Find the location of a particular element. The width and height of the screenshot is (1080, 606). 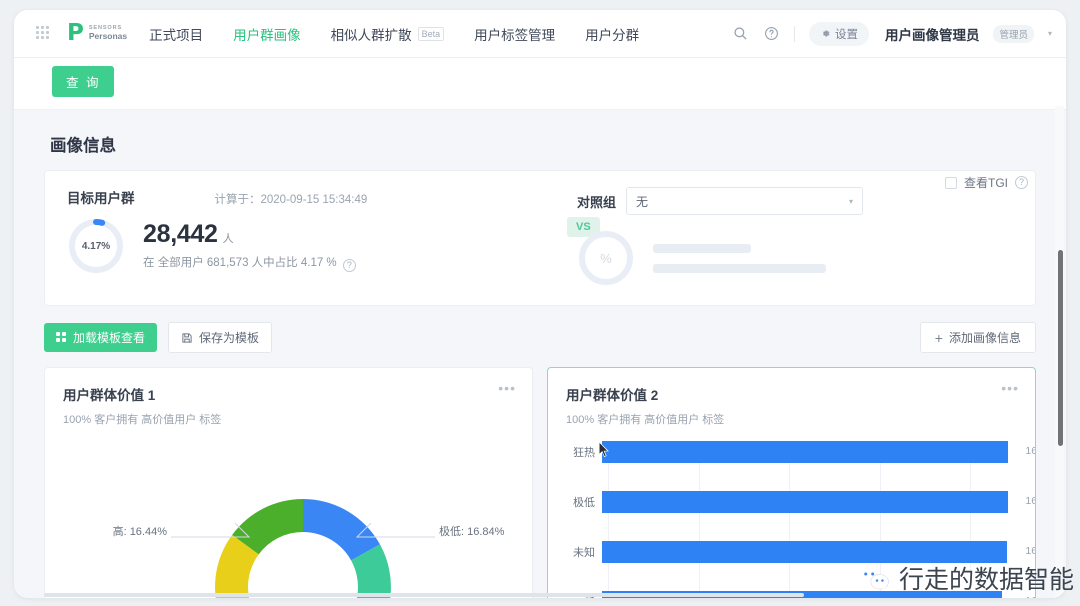

target-group-title: 目标用户群 is located at coordinates (101, 198).